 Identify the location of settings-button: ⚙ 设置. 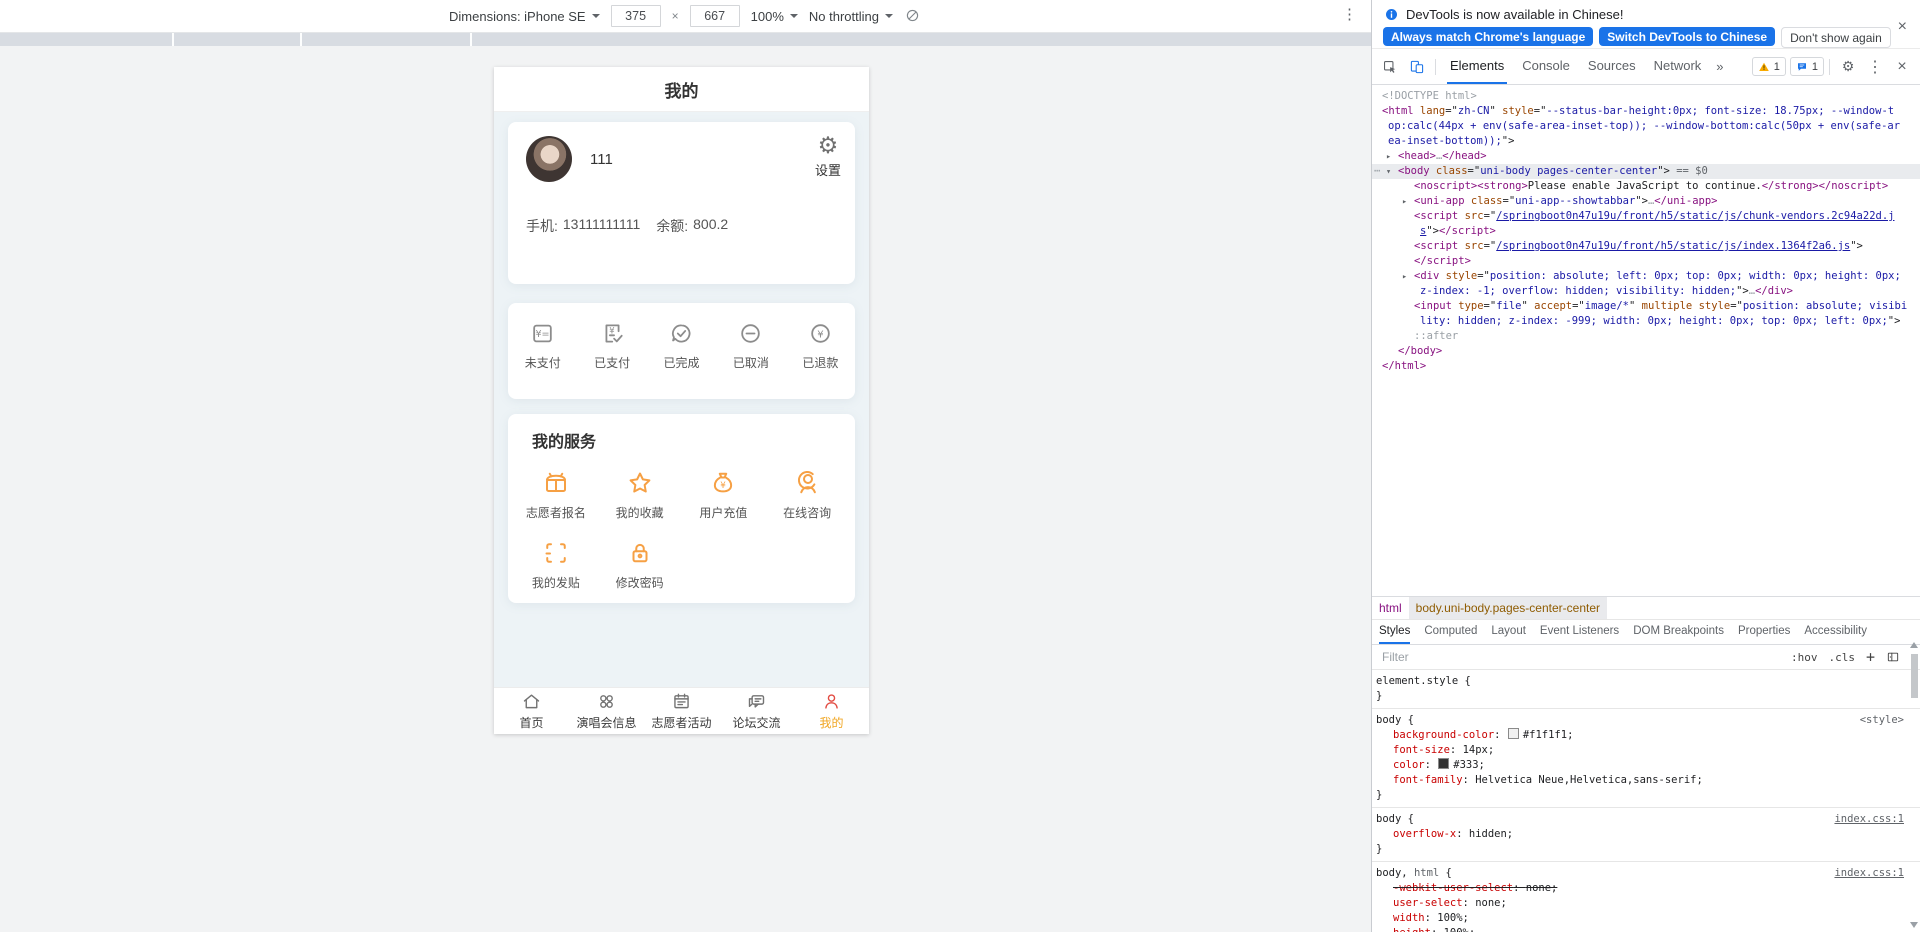
(828, 156).